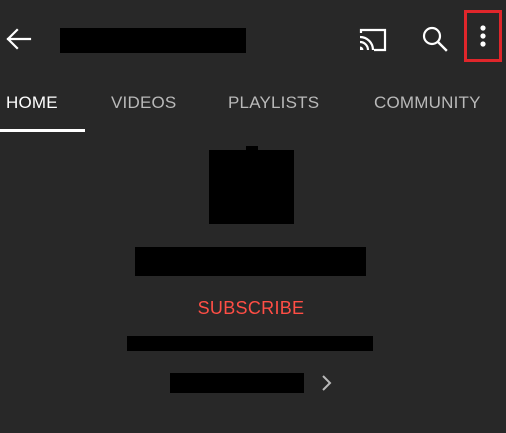 Image resolution: width=506 pixels, height=433 pixels. Describe the element at coordinates (32, 105) in the screenshot. I see `tab-home: HOME` at that location.